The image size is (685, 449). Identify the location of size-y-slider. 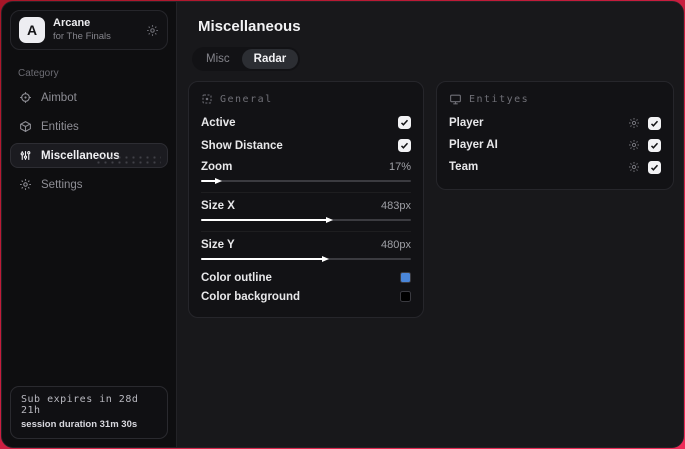
(306, 259).